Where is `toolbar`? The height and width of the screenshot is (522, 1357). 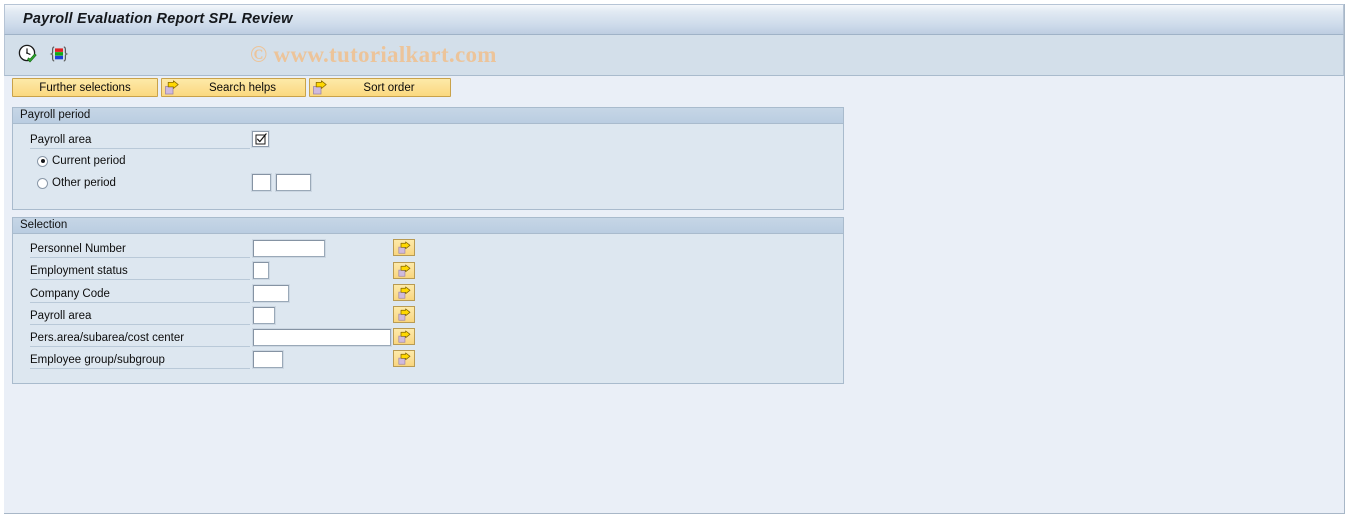
toolbar is located at coordinates (674, 55).